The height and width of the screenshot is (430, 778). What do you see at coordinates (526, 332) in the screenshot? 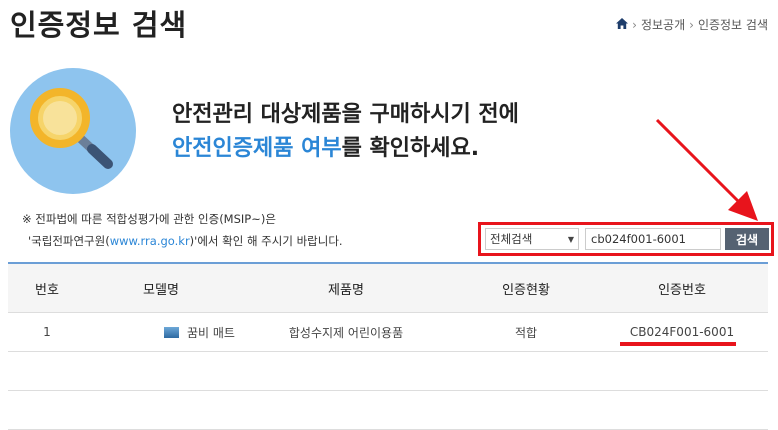
I see `row-status: 적합` at bounding box center [526, 332].